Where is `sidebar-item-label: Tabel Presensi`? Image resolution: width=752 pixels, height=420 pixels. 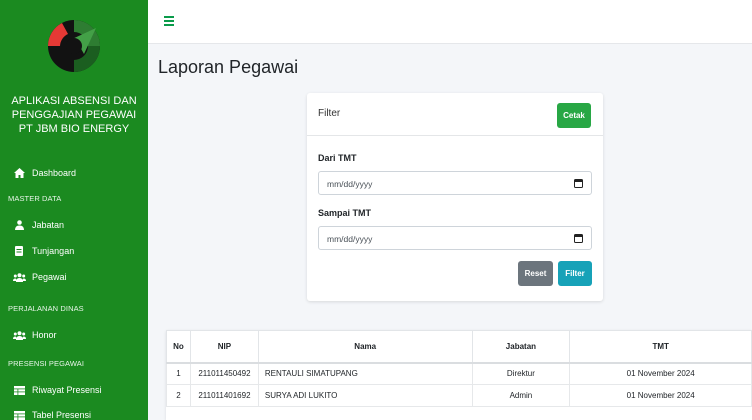 sidebar-item-label: Tabel Presensi is located at coordinates (62, 415).